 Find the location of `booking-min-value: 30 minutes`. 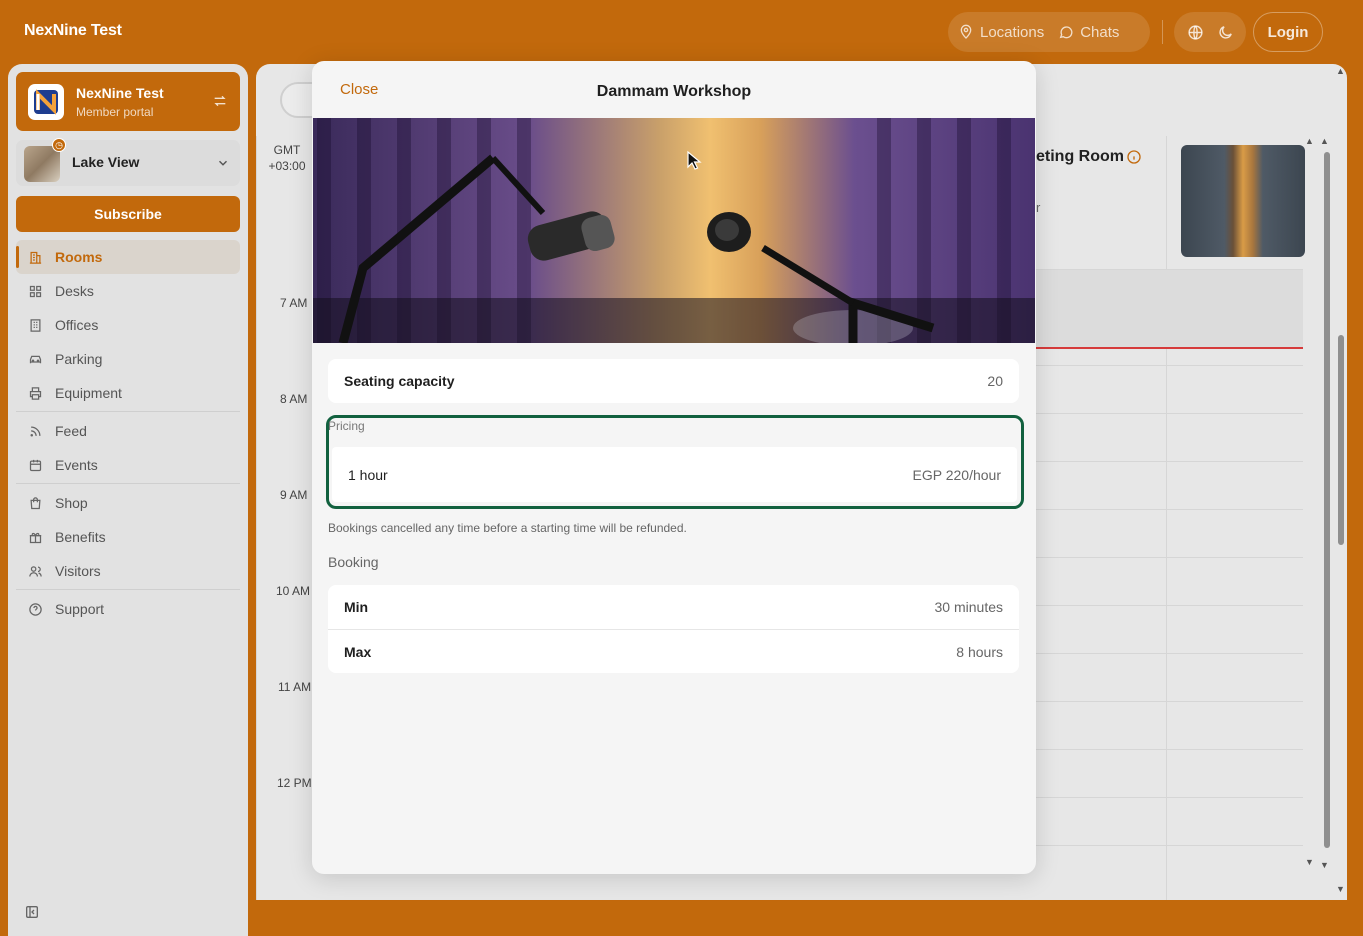

booking-min-value: 30 minutes is located at coordinates (968, 607).